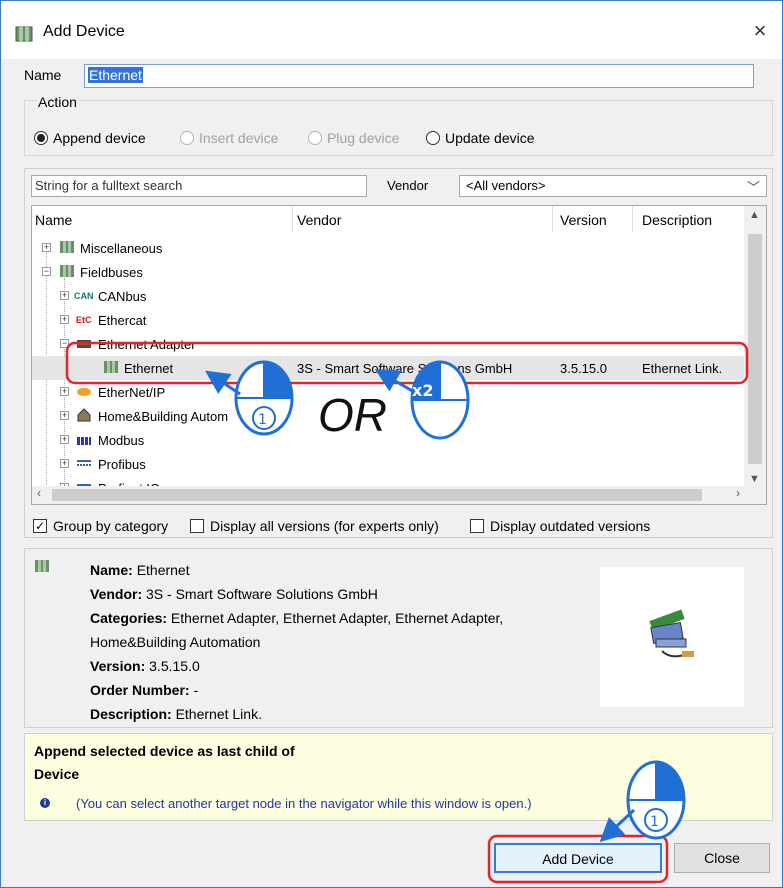 Image resolution: width=783 pixels, height=888 pixels. Describe the element at coordinates (41, 138) in the screenshot. I see `radio-selected-icon` at that location.